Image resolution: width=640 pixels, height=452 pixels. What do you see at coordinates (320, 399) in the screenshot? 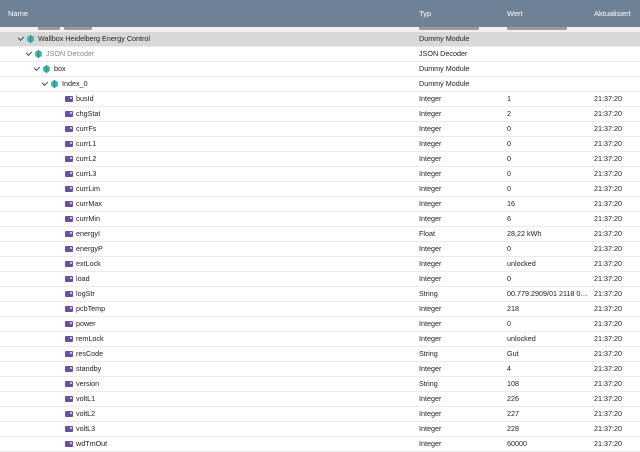
I see `variable-row: voltL1 Integer 226 21:37:20` at bounding box center [320, 399].